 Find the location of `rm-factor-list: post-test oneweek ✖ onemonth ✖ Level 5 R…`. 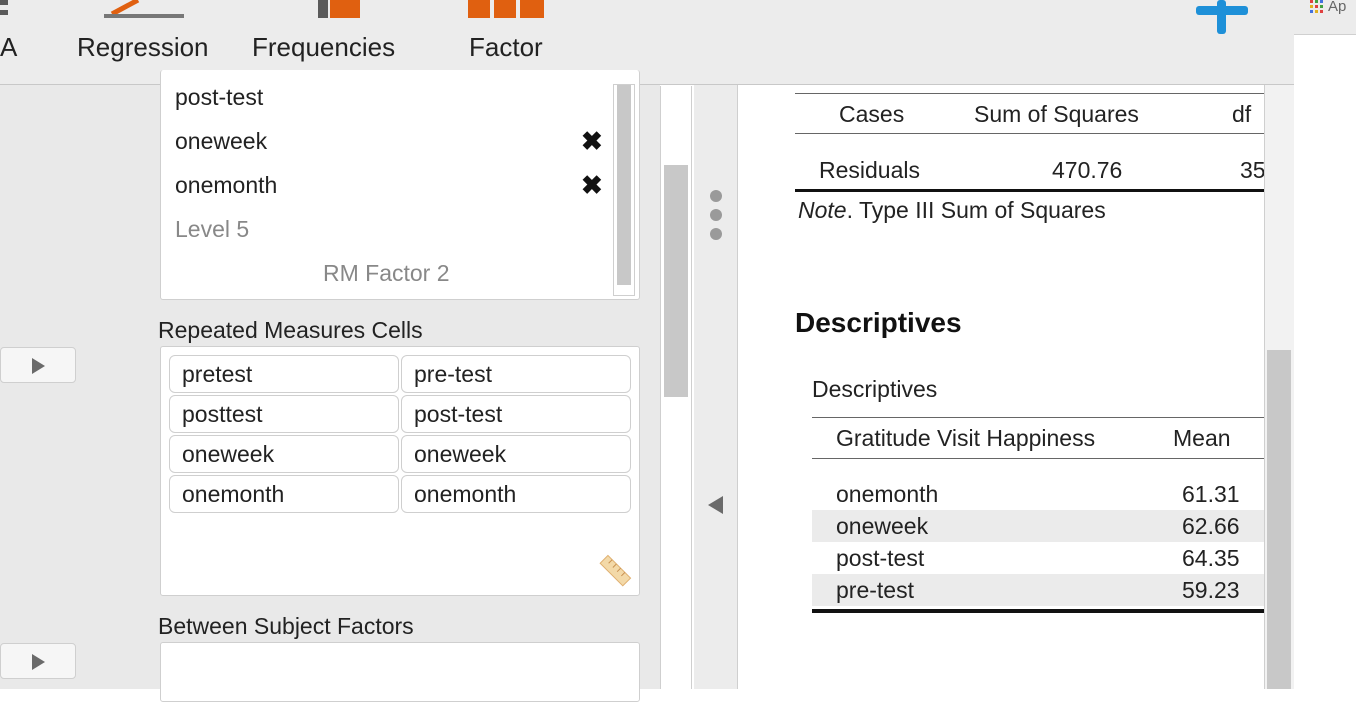

rm-factor-list: post-test oneweek ✖ onemonth ✖ Level 5 R… is located at coordinates (400, 185).